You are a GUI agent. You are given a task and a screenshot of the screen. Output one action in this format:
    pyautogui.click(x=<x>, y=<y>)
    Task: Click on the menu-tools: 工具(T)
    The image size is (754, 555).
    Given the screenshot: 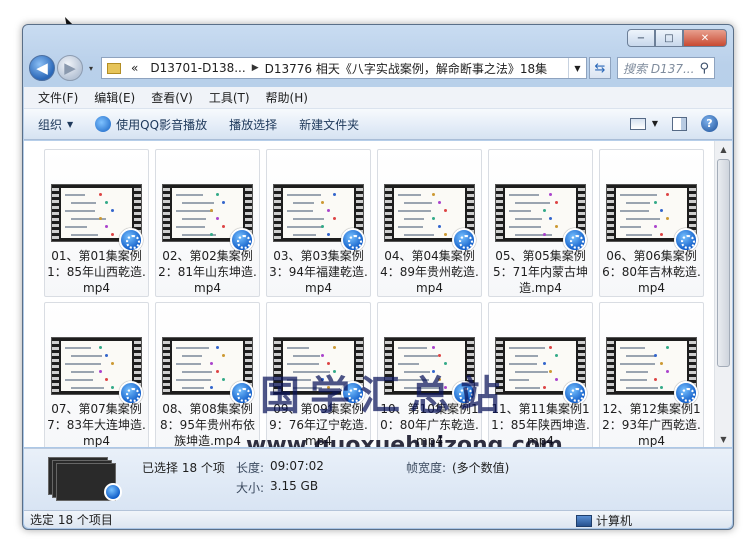 What is the action you would take?
    pyautogui.click(x=229, y=97)
    